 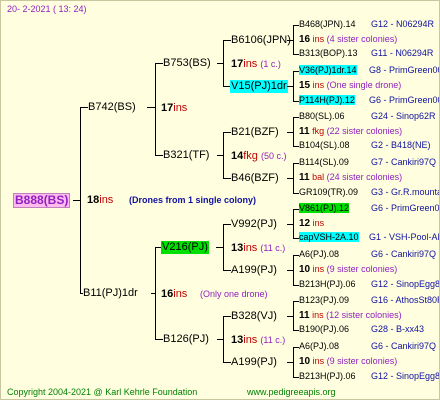 I want to click on ancestor-source: G8 - PrimGreen00, so click(x=404, y=70).